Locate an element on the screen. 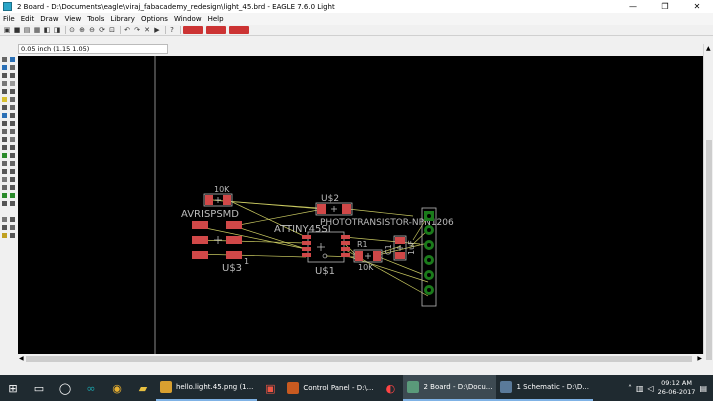  close-button: ✕ is located at coordinates (697, 6).